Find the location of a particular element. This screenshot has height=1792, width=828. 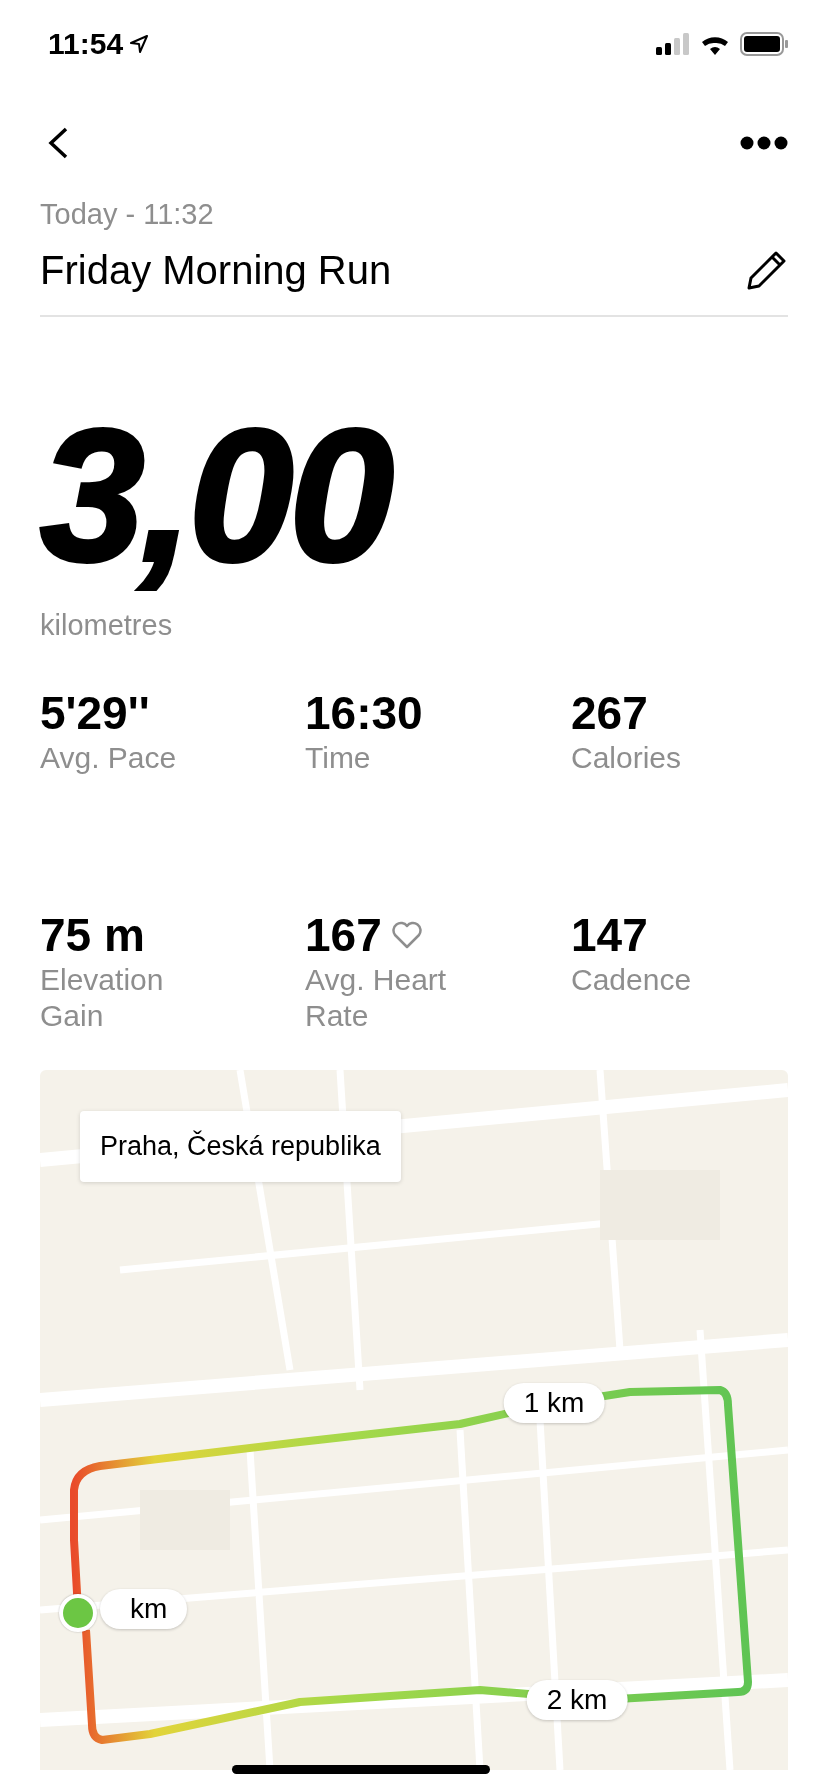

distance-unit: kilometres is located at coordinates (107, 626).